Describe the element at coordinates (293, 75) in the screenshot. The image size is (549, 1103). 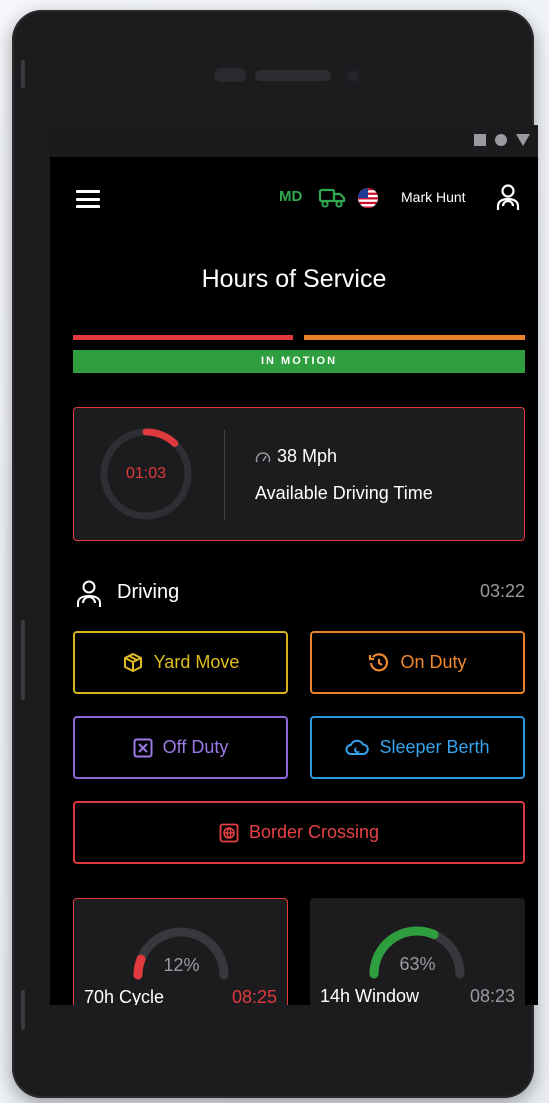
I see `speaker-grille` at that location.